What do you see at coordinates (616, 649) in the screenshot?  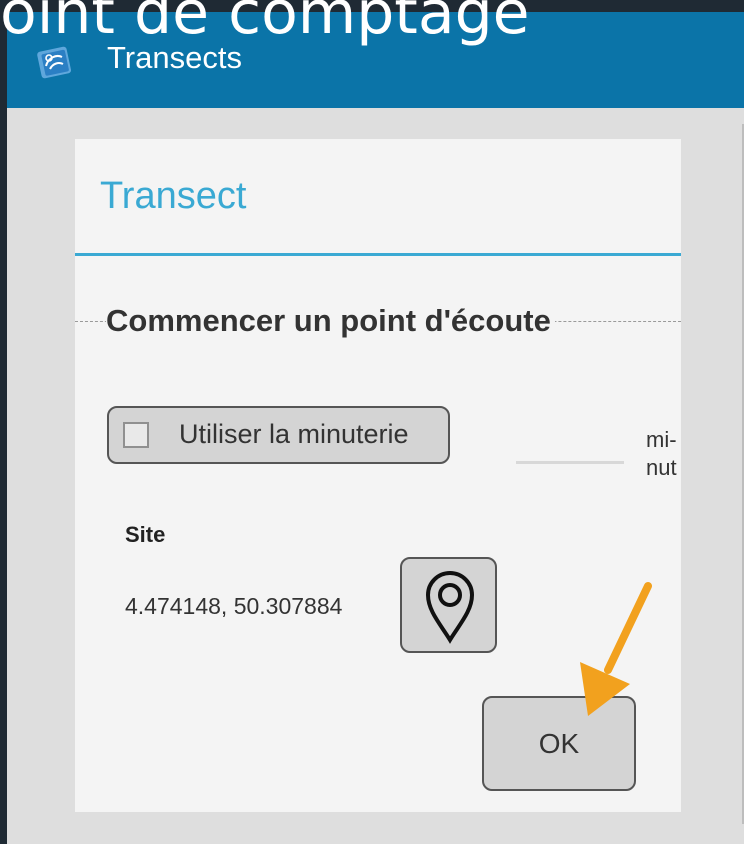 I see `arrow-pointer-icon` at bounding box center [616, 649].